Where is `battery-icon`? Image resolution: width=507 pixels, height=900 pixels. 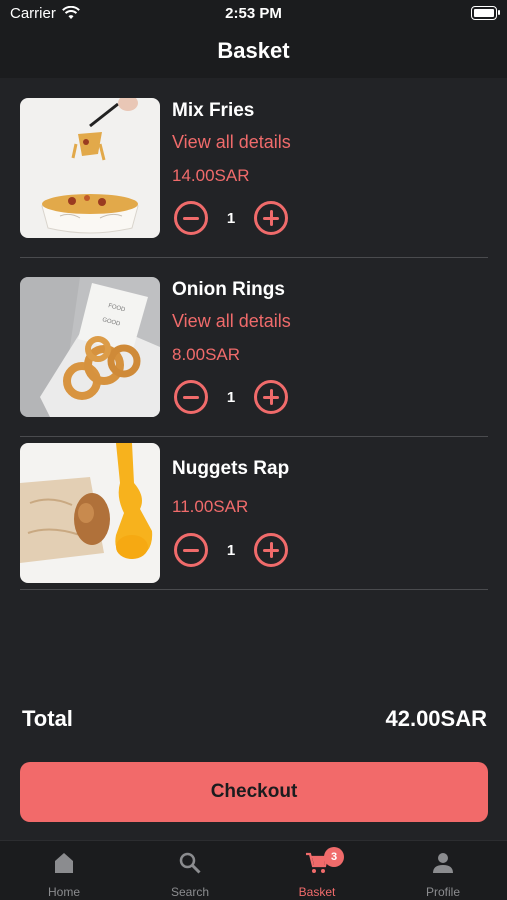 battery-icon is located at coordinates (485, 13).